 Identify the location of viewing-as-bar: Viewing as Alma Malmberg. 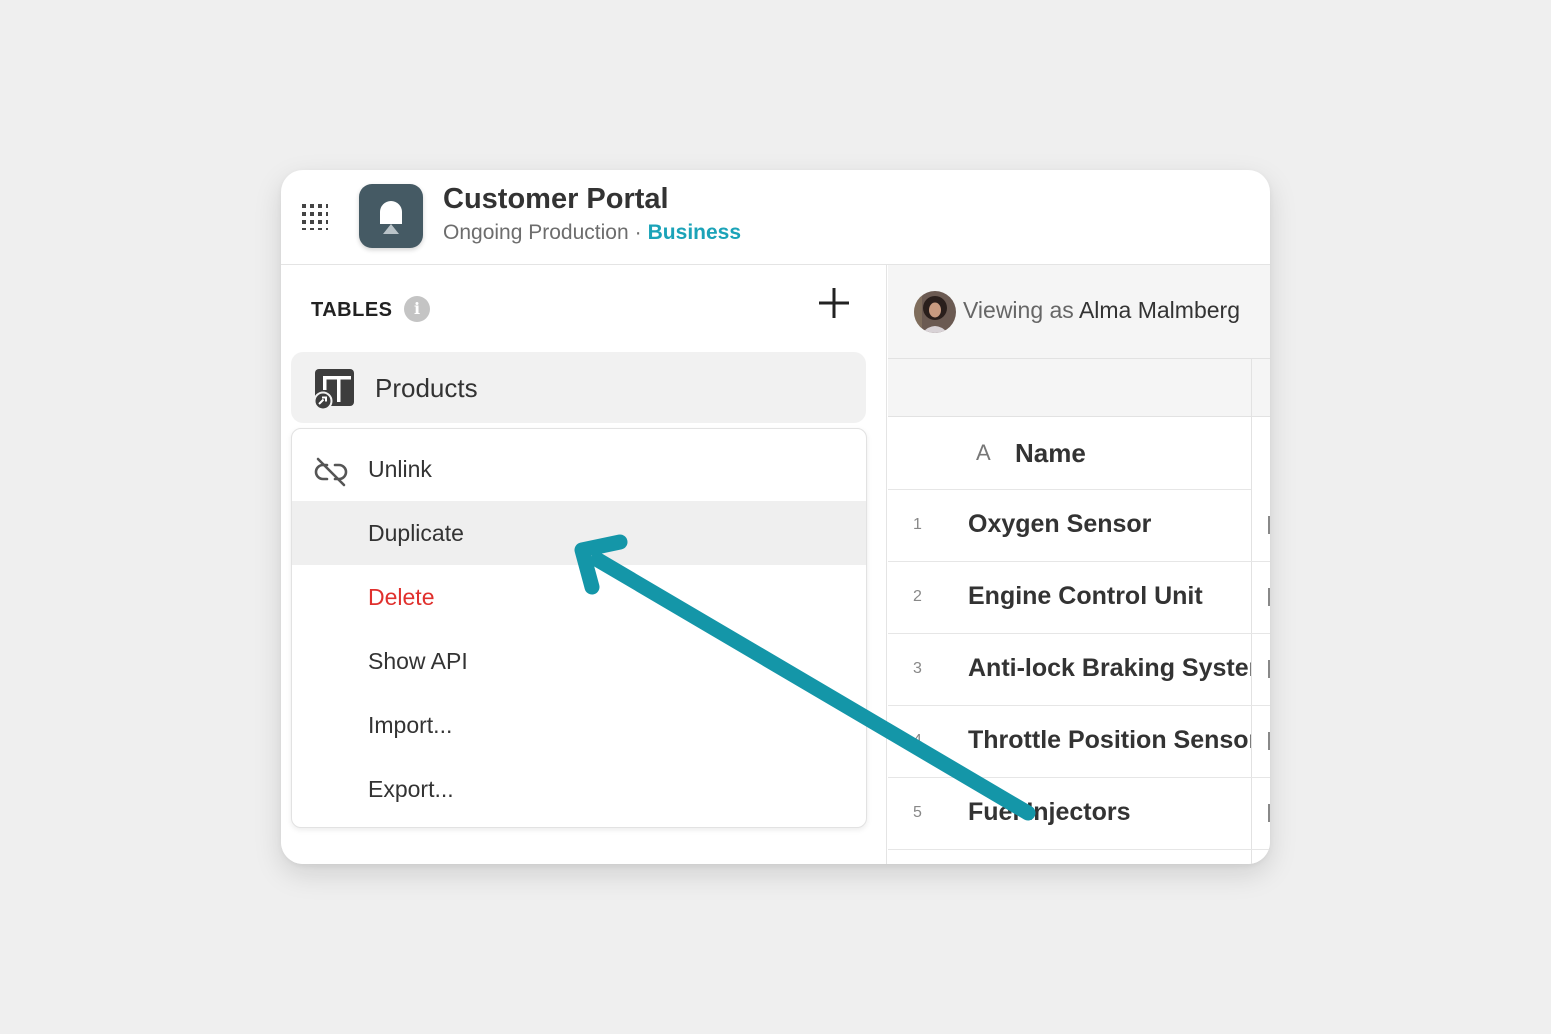
(1079, 312).